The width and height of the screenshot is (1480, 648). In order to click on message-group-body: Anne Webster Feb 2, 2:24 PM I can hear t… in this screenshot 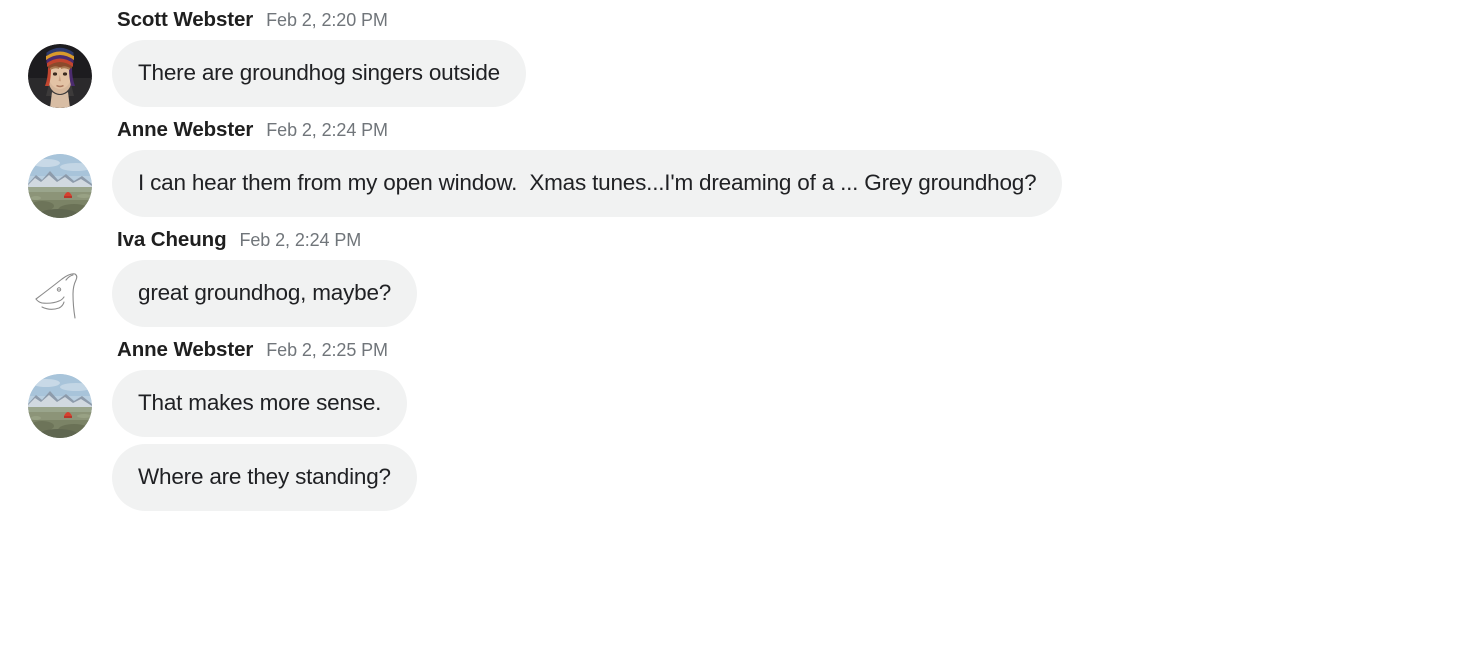, I will do `click(787, 167)`.